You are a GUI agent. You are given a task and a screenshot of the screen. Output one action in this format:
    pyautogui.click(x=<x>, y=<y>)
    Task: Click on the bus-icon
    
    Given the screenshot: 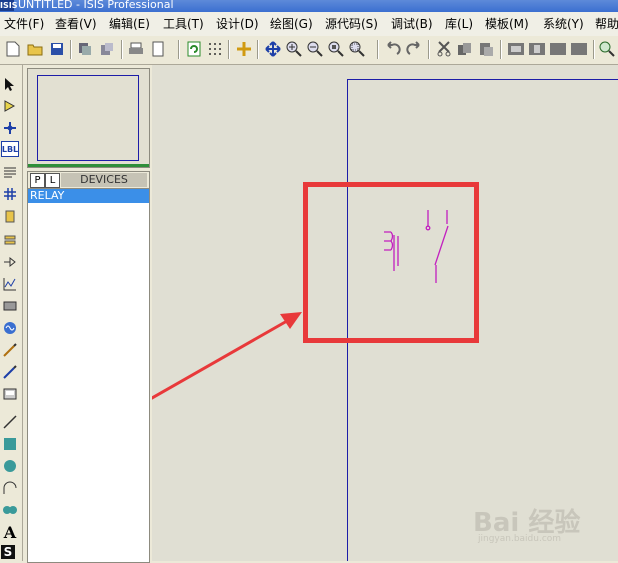 What is the action you would take?
    pyautogui.click(x=10, y=194)
    